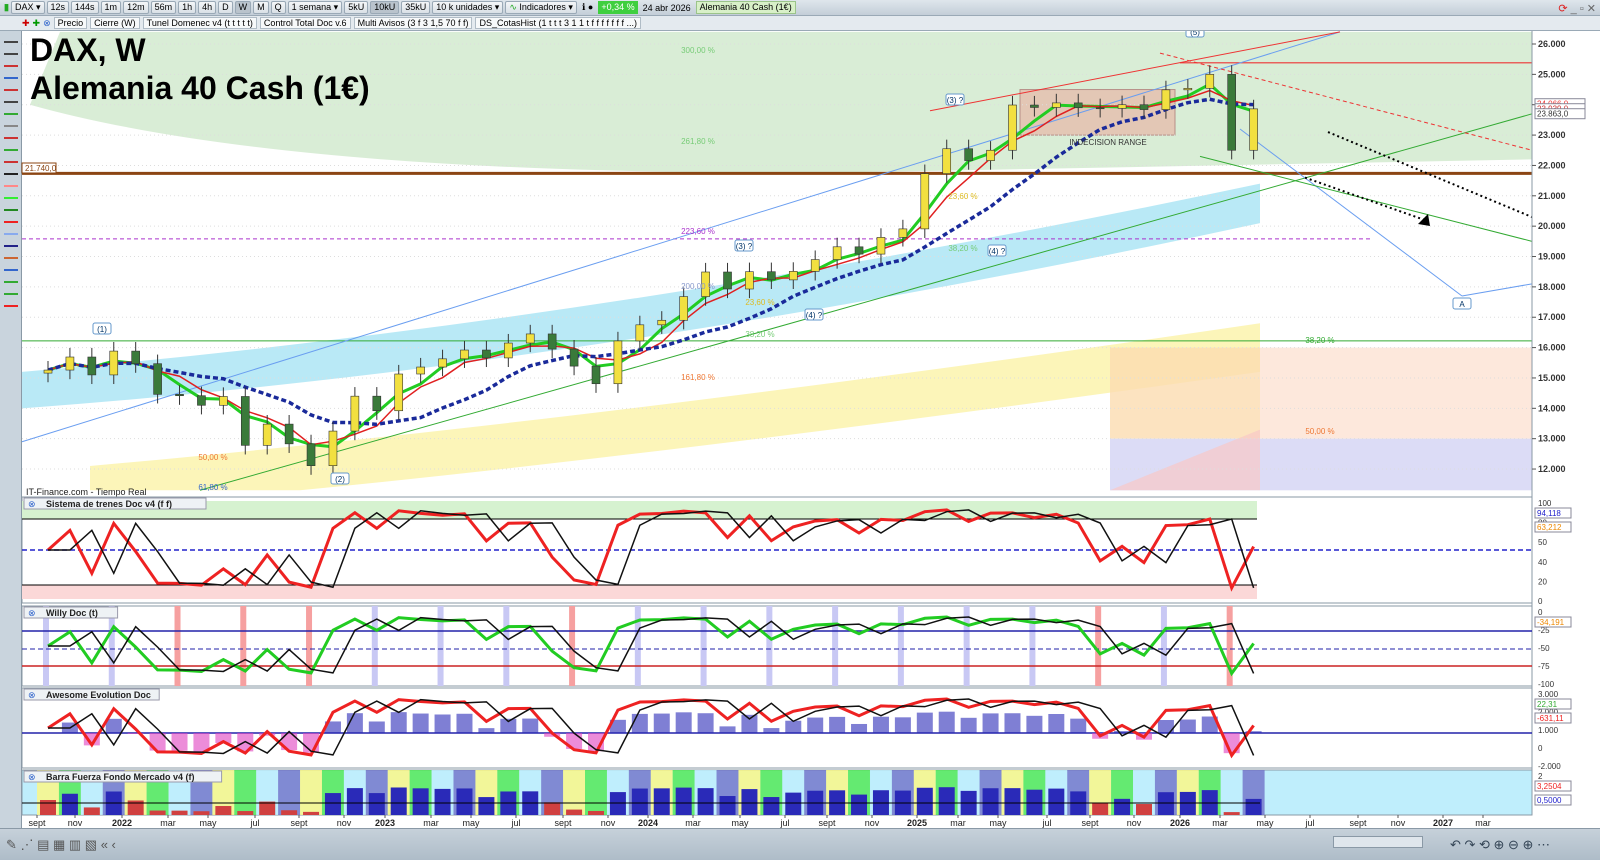 The width and height of the screenshot is (1600, 860). I want to click on panel-axis-label: 50, so click(1542, 542).